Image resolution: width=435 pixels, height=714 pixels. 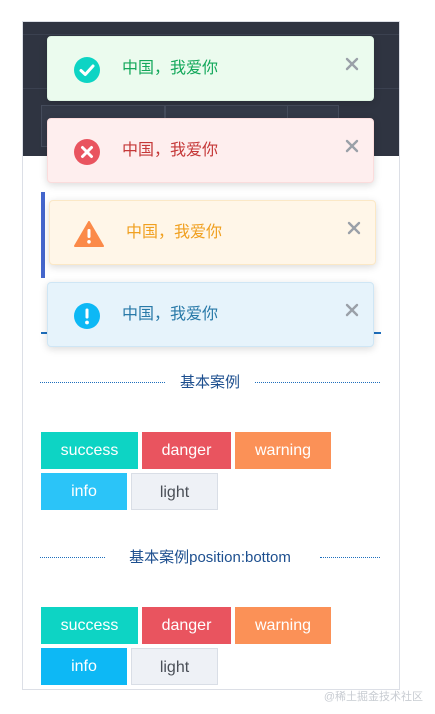 I want to click on toast-info: 中国，我爱你, so click(x=210, y=314).